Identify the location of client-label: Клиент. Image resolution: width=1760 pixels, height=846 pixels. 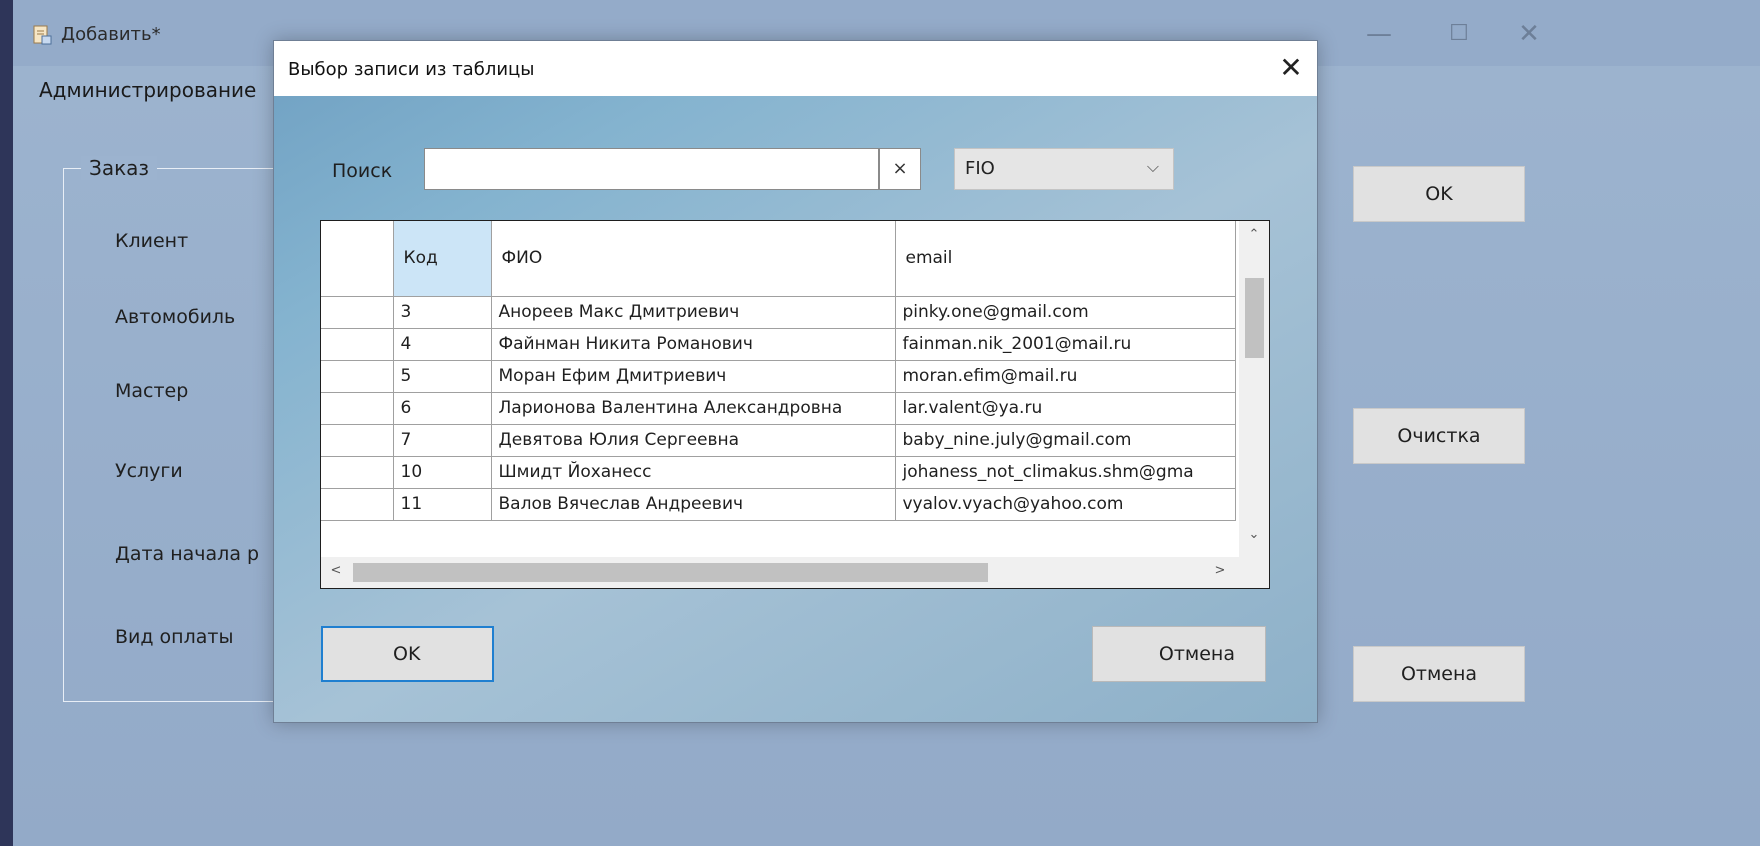
(152, 241).